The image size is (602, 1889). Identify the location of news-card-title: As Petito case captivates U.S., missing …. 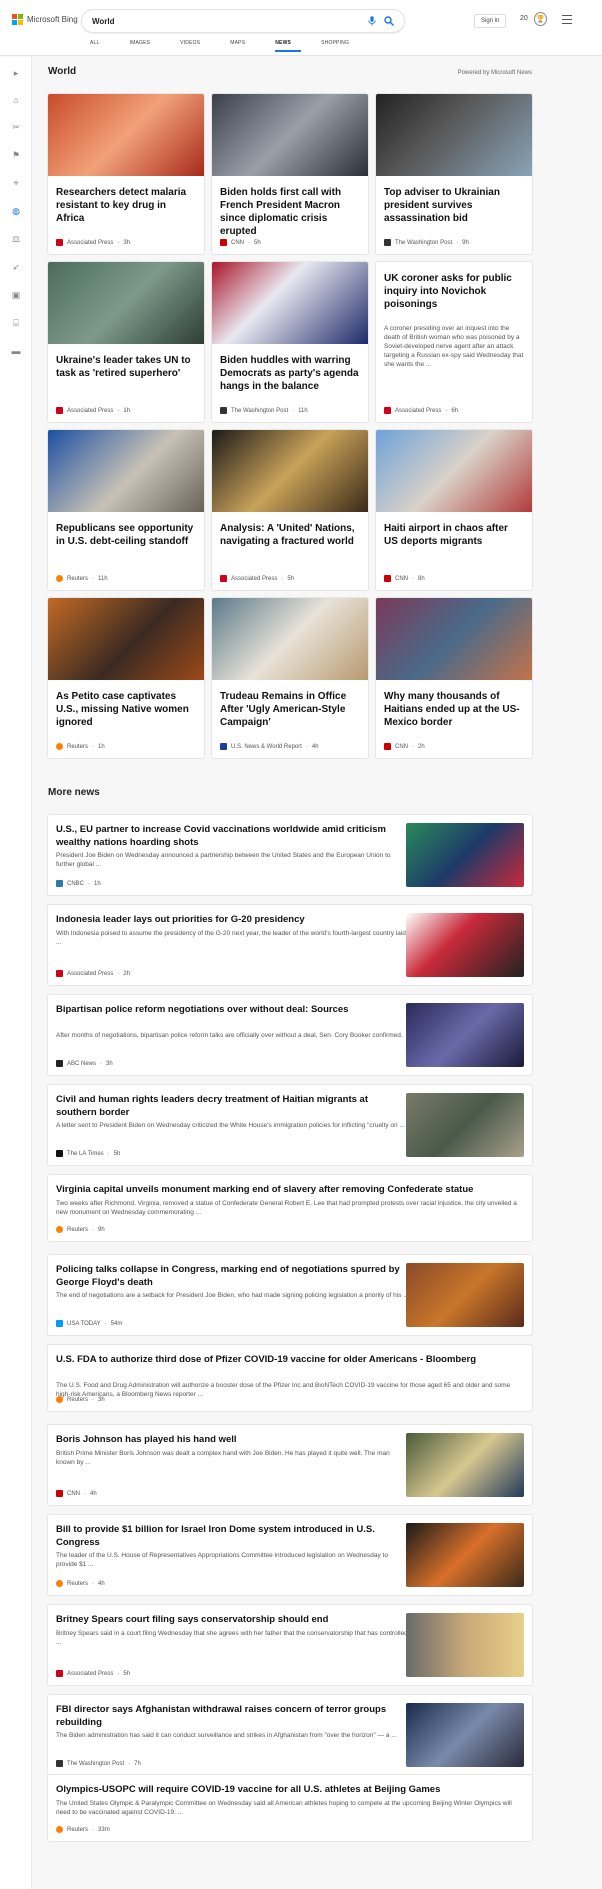
(126, 709).